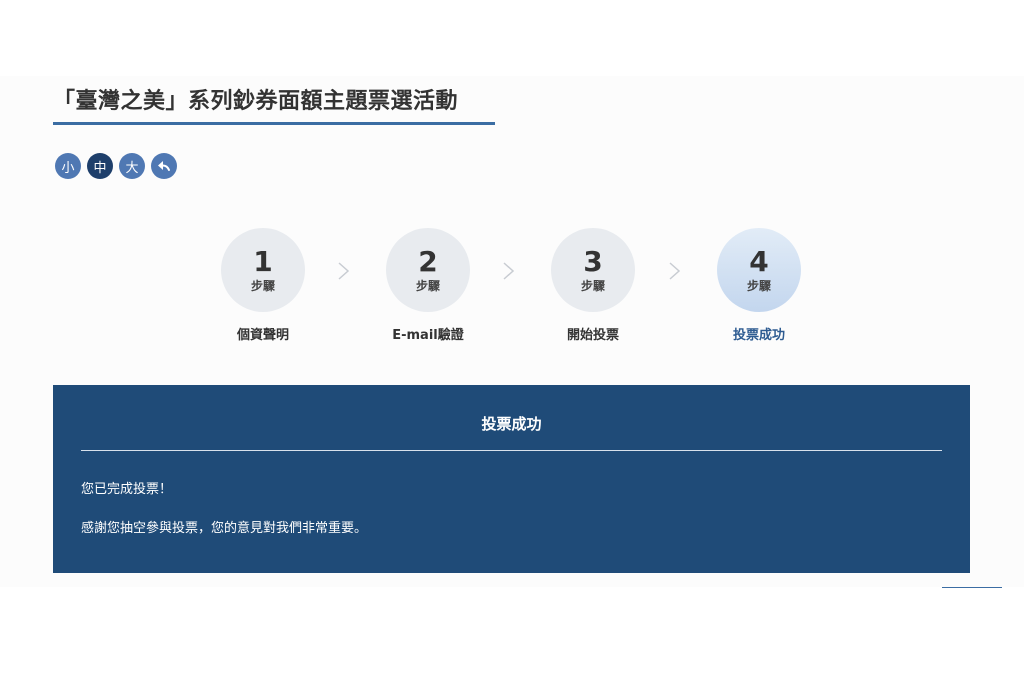 This screenshot has height=683, width=1024. What do you see at coordinates (428, 261) in the screenshot?
I see `step-number: 2` at bounding box center [428, 261].